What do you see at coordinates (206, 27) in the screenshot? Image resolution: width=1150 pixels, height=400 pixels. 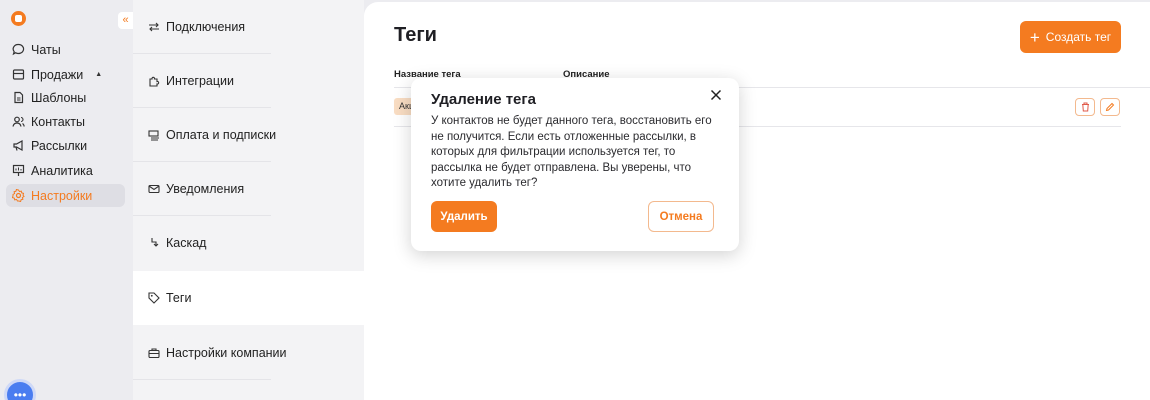 I see `settings-item-label: Подключения` at bounding box center [206, 27].